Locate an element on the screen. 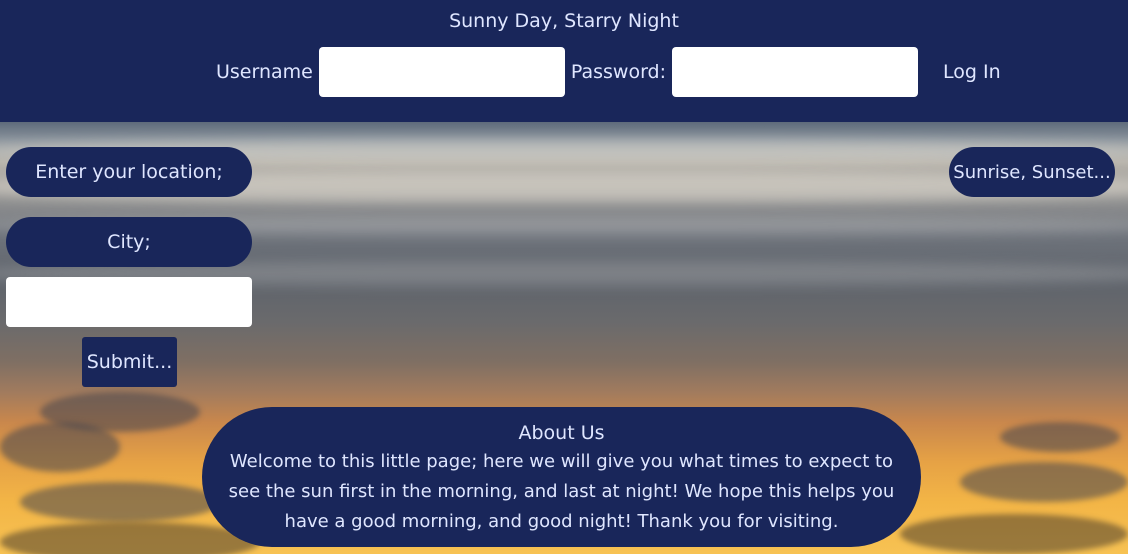 Image resolution: width=1128 pixels, height=554 pixels. login-form: Username Password: Log In is located at coordinates (608, 72).